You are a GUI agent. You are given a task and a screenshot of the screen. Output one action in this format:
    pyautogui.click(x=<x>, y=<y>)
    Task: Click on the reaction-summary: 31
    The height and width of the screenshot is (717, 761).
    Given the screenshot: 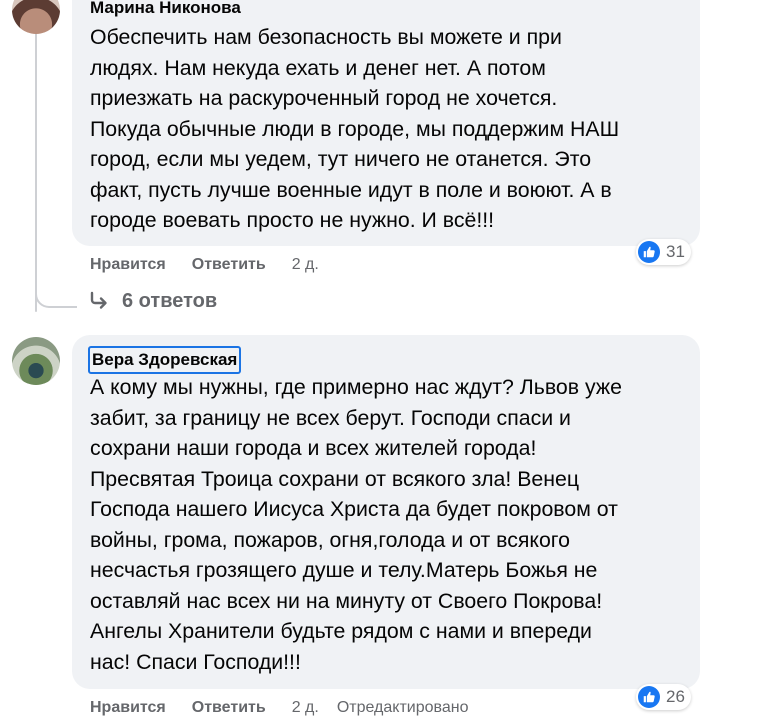 What is the action you would take?
    pyautogui.click(x=663, y=252)
    